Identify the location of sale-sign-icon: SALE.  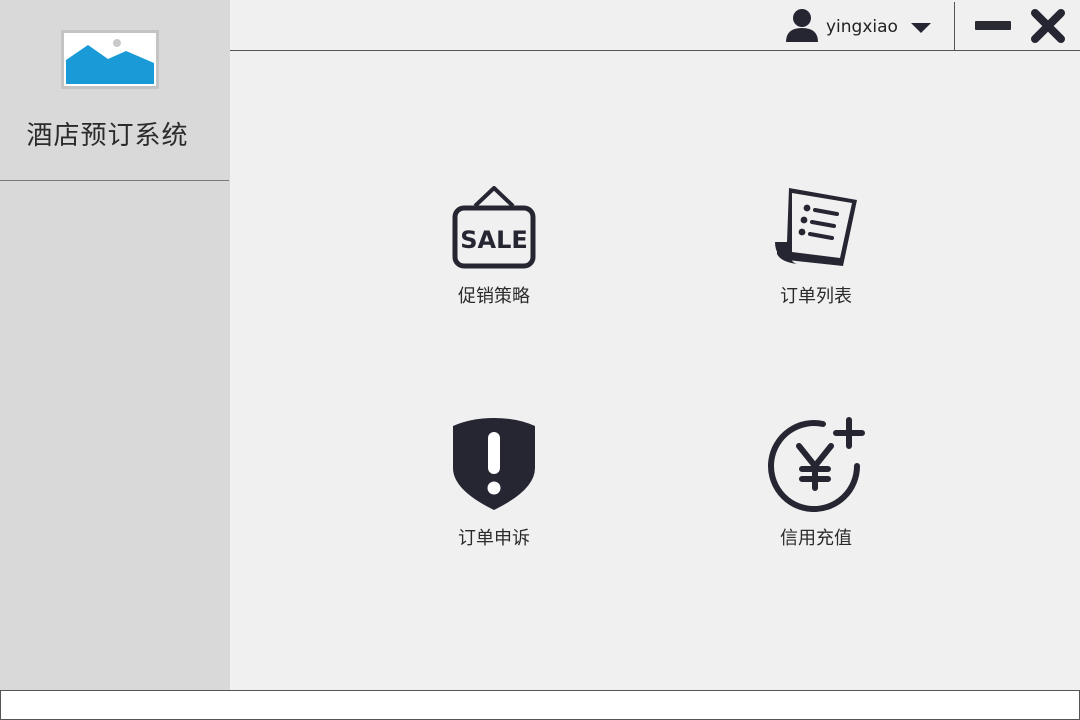
(494, 227).